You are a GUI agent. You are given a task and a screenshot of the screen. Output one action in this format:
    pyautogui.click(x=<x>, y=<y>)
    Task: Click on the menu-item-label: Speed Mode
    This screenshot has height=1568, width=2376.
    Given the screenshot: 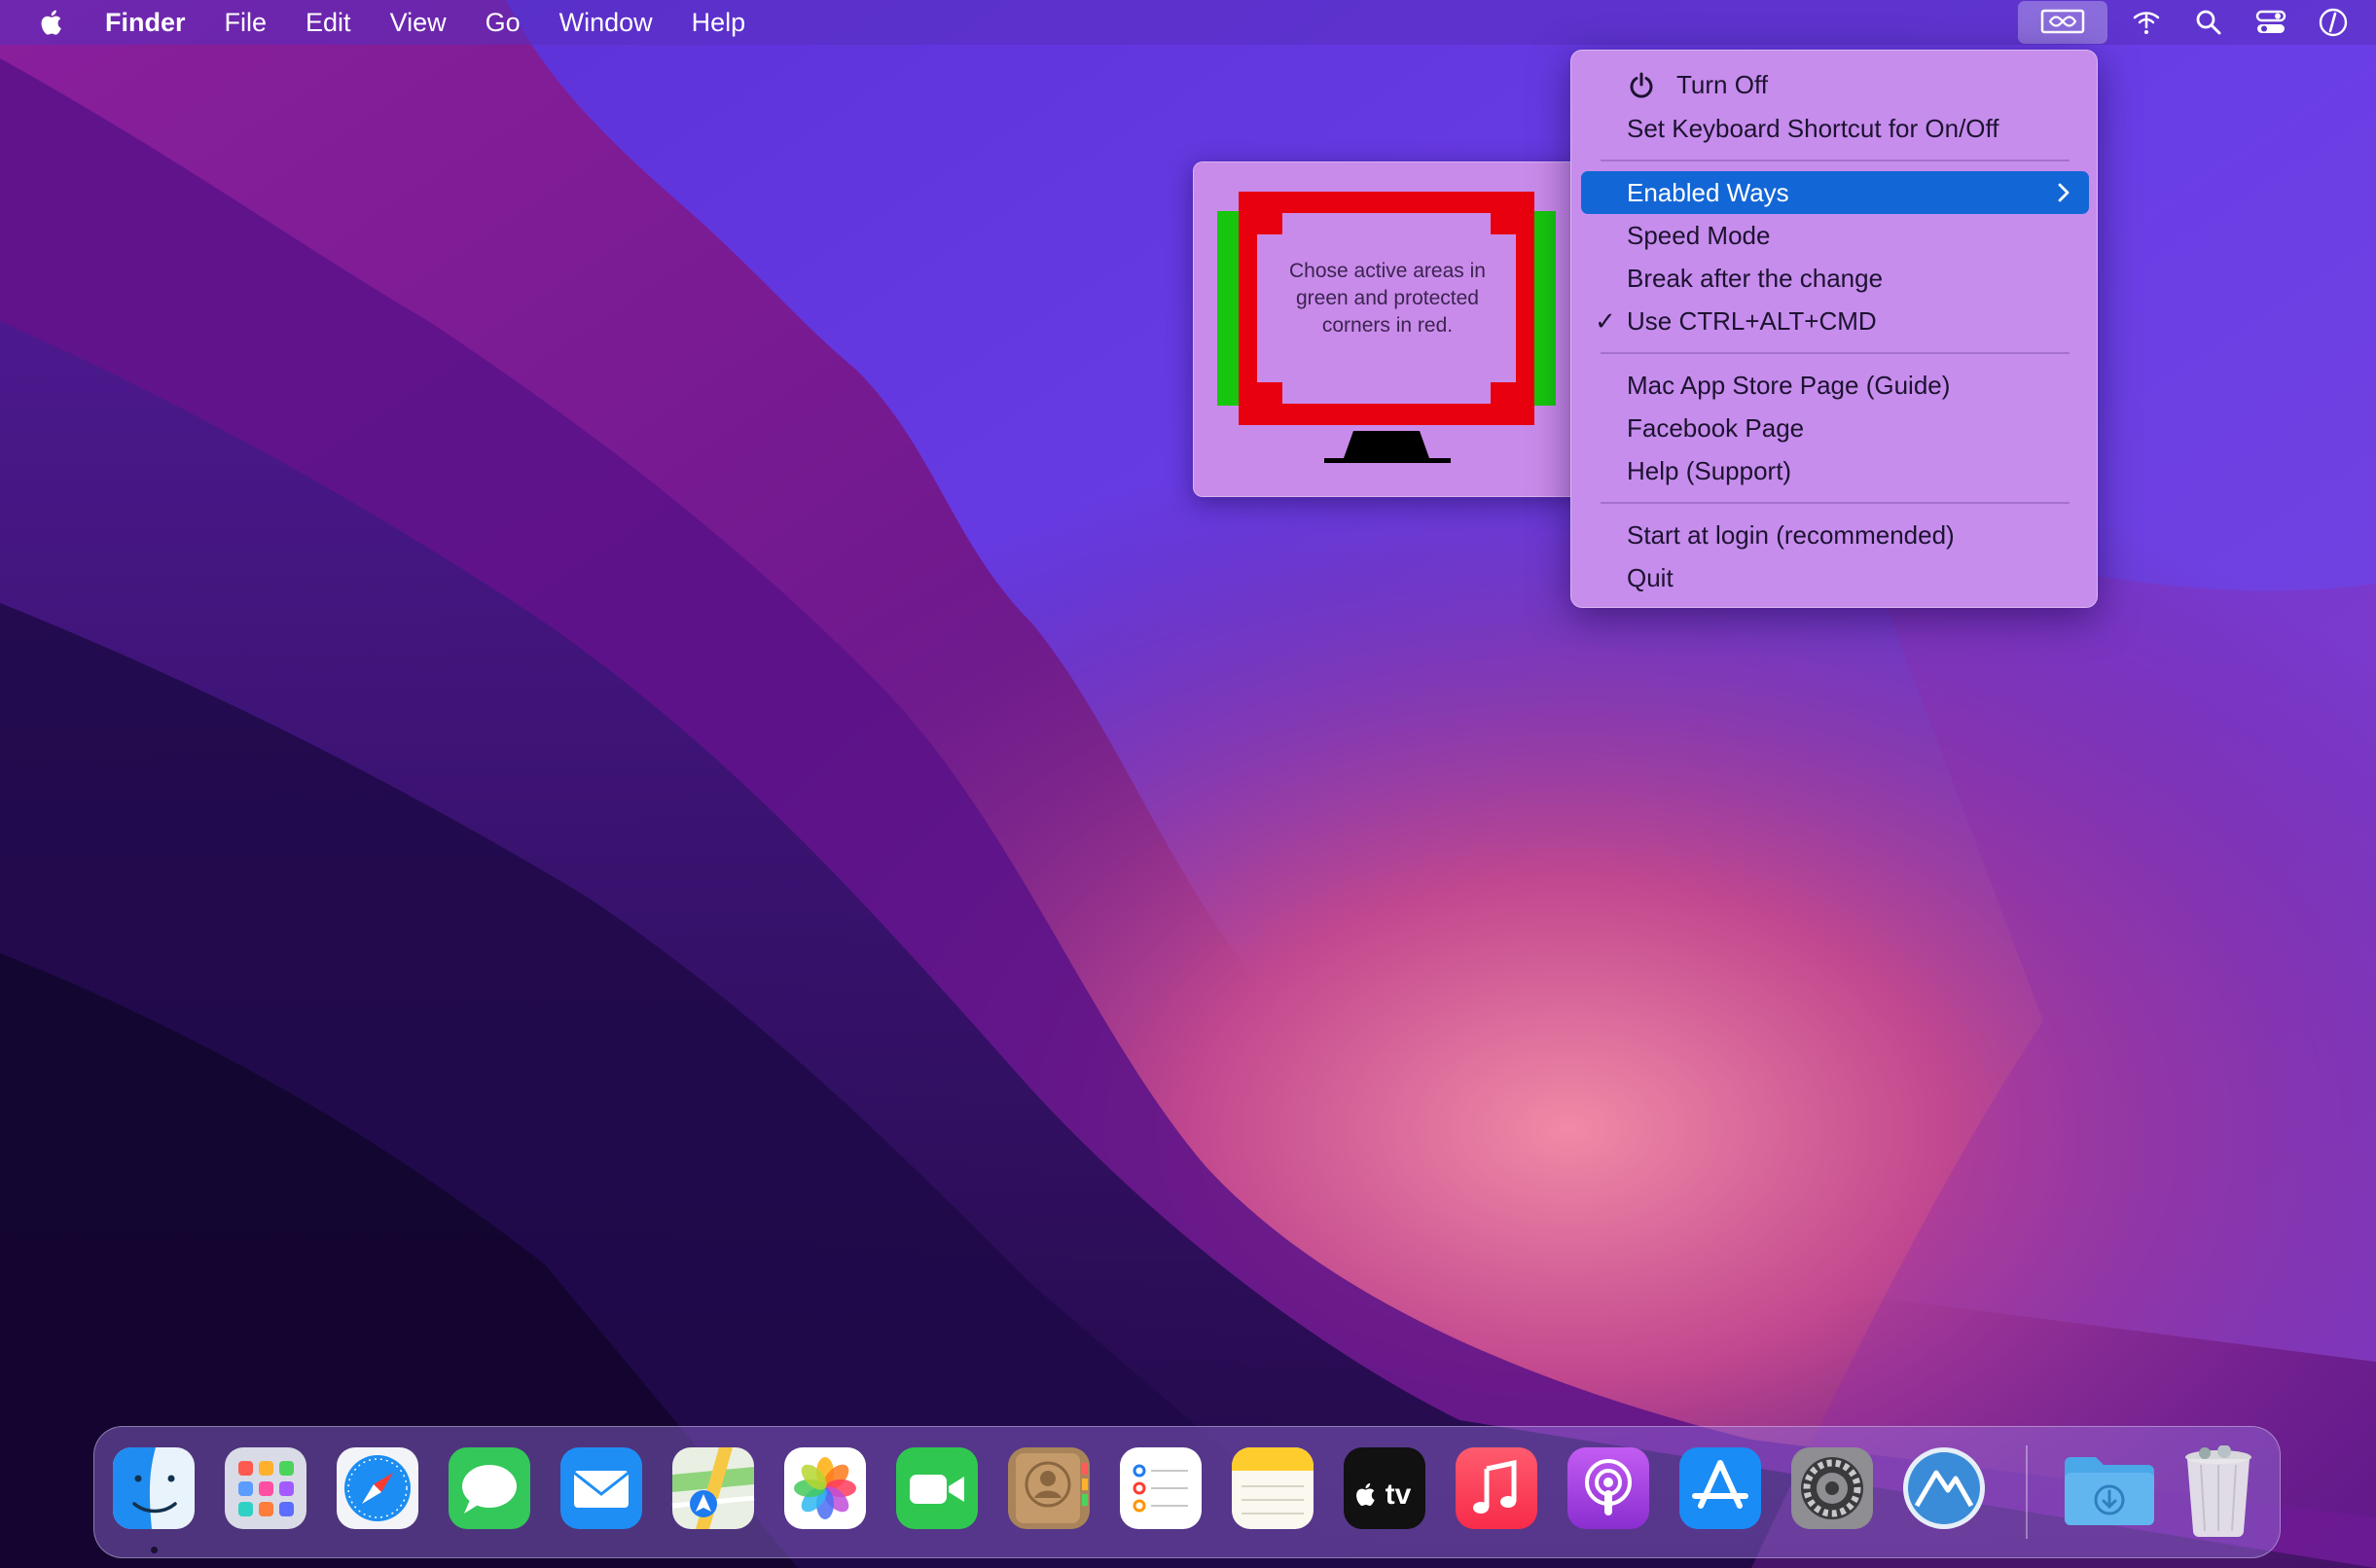 What is the action you would take?
    pyautogui.click(x=1699, y=235)
    